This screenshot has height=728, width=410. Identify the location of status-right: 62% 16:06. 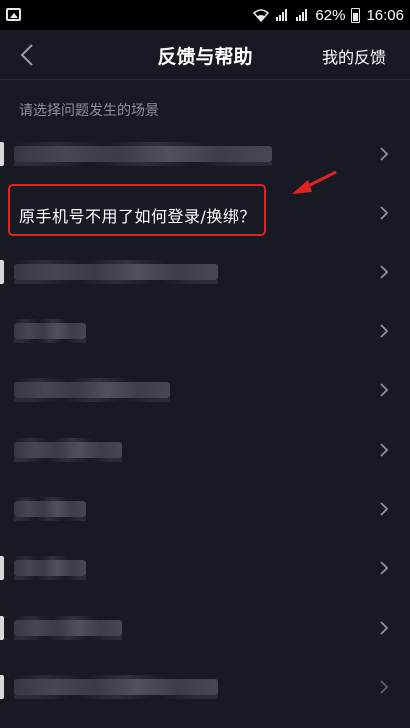
(328, 15).